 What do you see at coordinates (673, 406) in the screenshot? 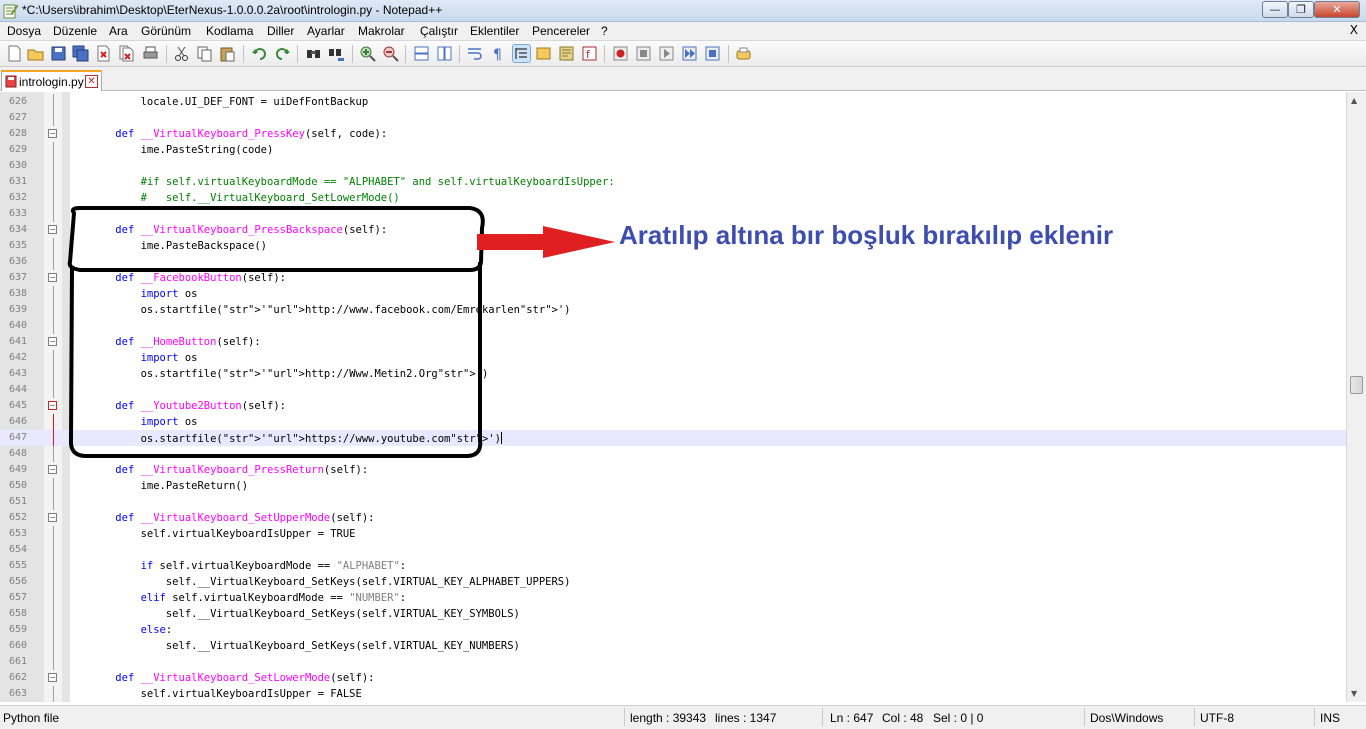
I see `code-line: 645 − def __Youtube2Button(self):` at bounding box center [673, 406].